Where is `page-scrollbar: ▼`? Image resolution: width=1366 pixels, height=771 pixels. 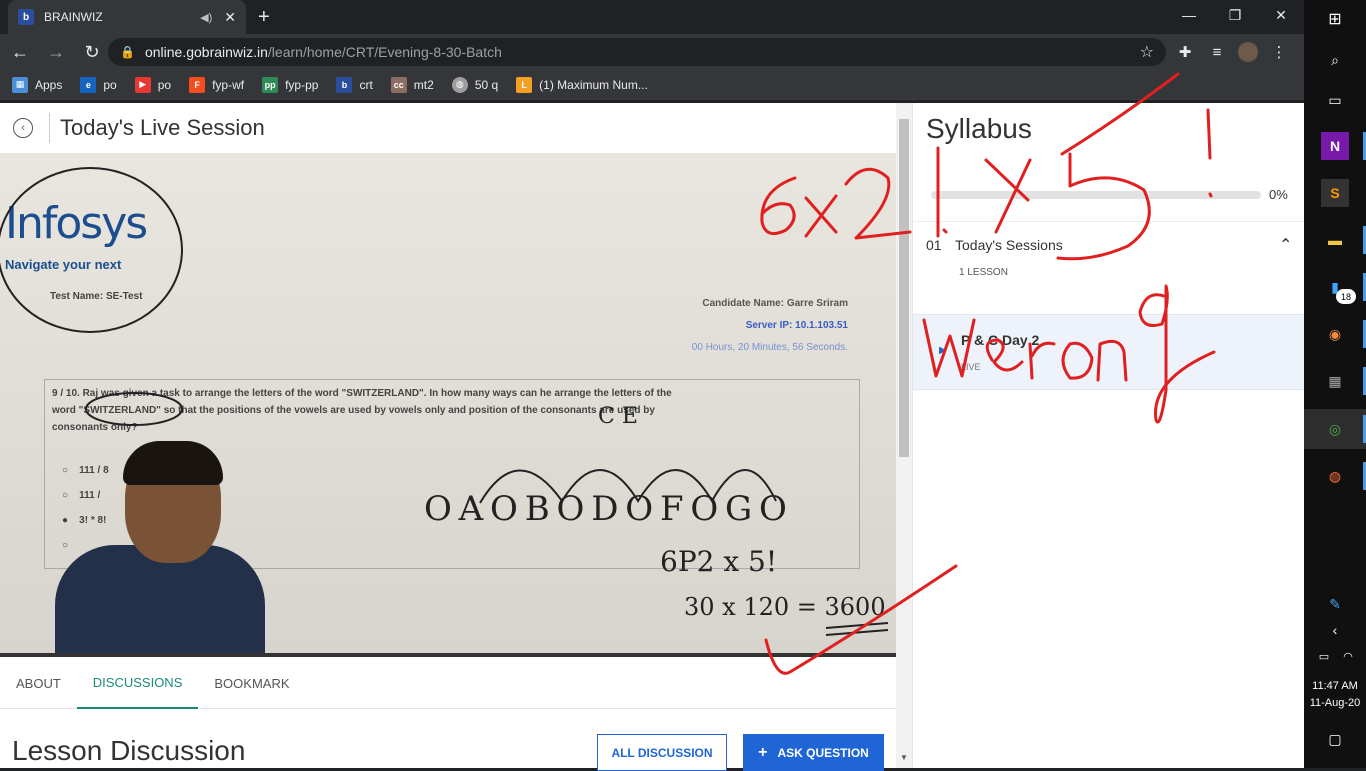 page-scrollbar: ▼ is located at coordinates (904, 435).